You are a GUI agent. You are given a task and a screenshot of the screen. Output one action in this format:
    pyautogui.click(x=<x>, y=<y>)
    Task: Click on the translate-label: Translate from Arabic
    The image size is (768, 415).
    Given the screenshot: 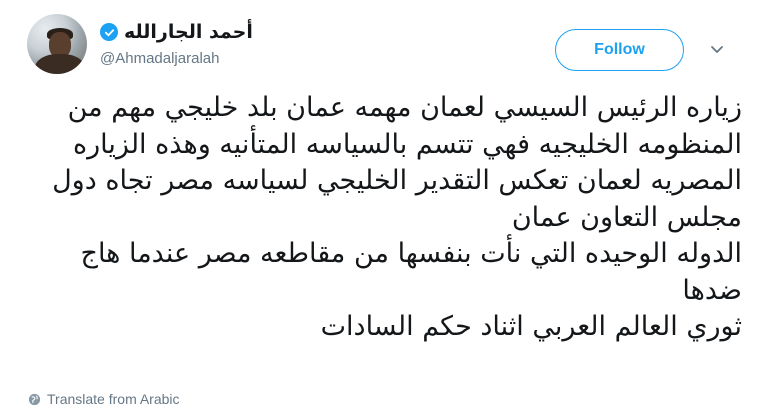 What is the action you would take?
    pyautogui.click(x=113, y=399)
    